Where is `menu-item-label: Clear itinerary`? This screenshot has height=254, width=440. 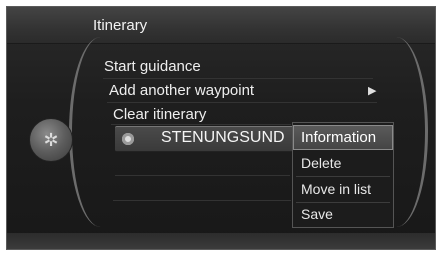
menu-item-label: Clear itinerary is located at coordinates (160, 114).